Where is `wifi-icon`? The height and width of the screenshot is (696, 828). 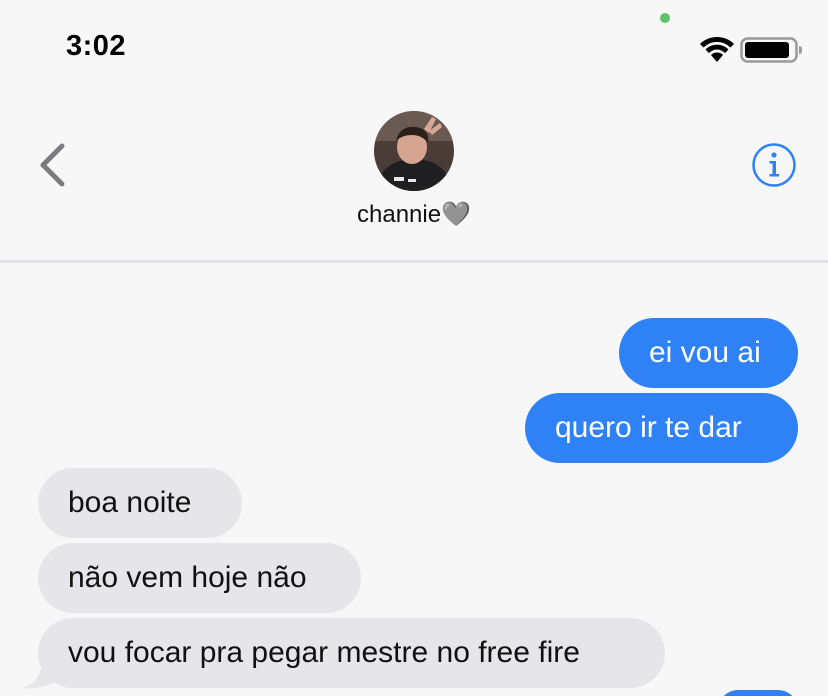 wifi-icon is located at coordinates (717, 49).